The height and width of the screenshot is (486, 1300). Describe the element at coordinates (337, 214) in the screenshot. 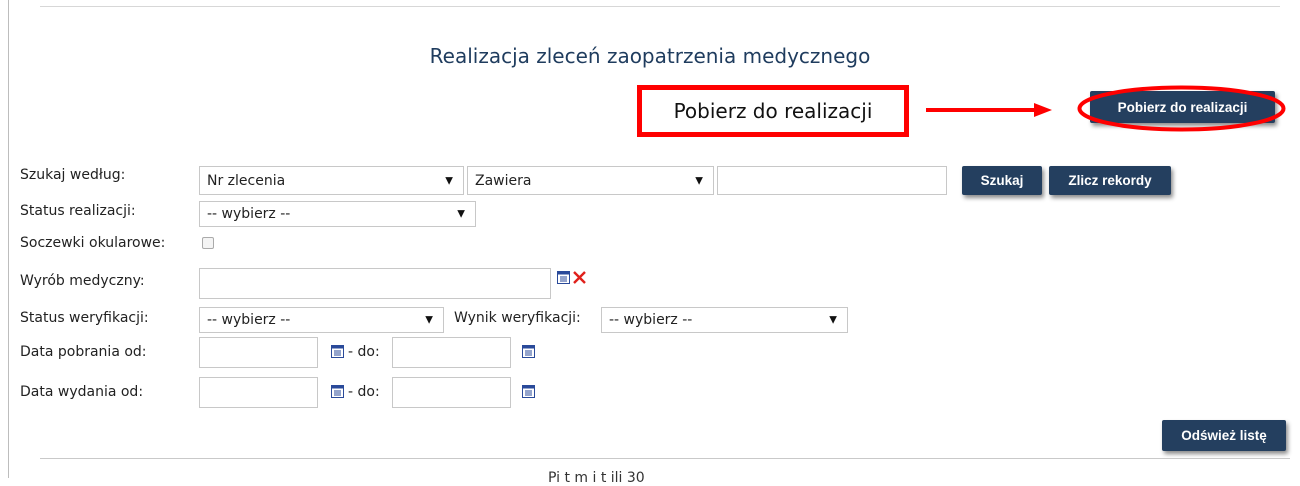

I see `status-realizacji-select: -- wybierz -- ▼` at that location.